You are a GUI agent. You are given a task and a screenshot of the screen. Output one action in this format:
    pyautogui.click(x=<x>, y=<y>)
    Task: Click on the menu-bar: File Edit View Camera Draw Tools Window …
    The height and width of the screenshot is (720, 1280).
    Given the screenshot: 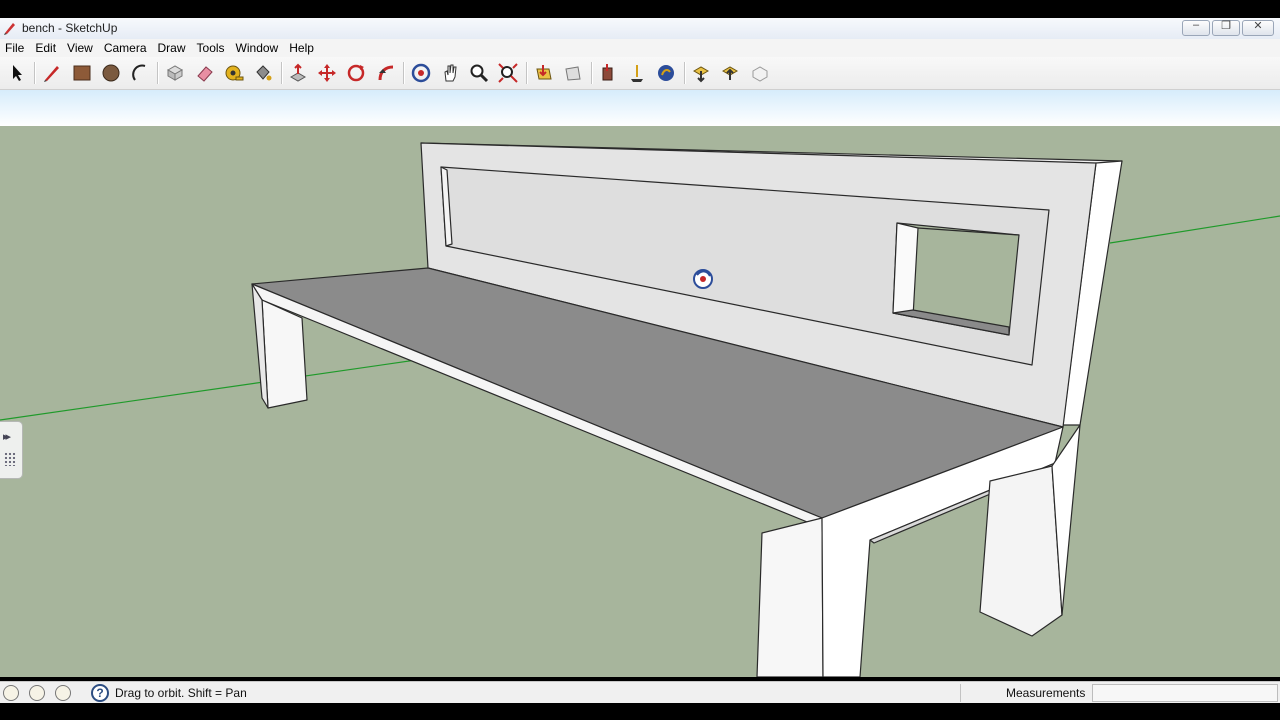 What is the action you would take?
    pyautogui.click(x=640, y=48)
    